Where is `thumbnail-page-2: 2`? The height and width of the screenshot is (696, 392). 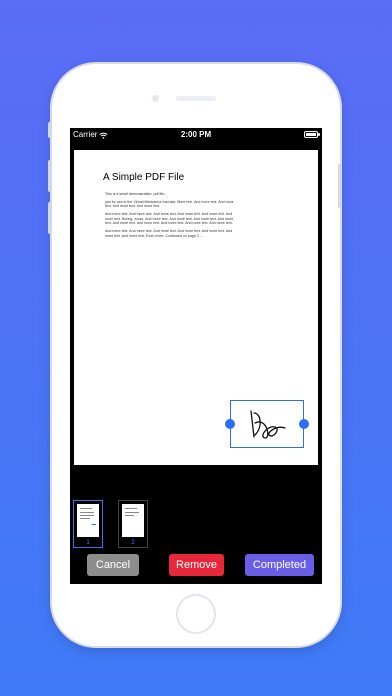
thumbnail-page-2: 2 is located at coordinates (133, 524).